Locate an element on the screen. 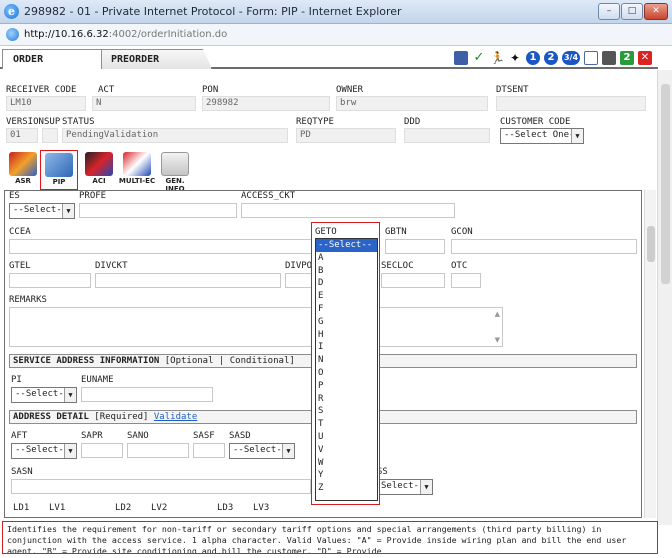  toolbar: ✓ 🏃 ✦ 1 2 3/4 2 ✕ is located at coordinates (553, 58).